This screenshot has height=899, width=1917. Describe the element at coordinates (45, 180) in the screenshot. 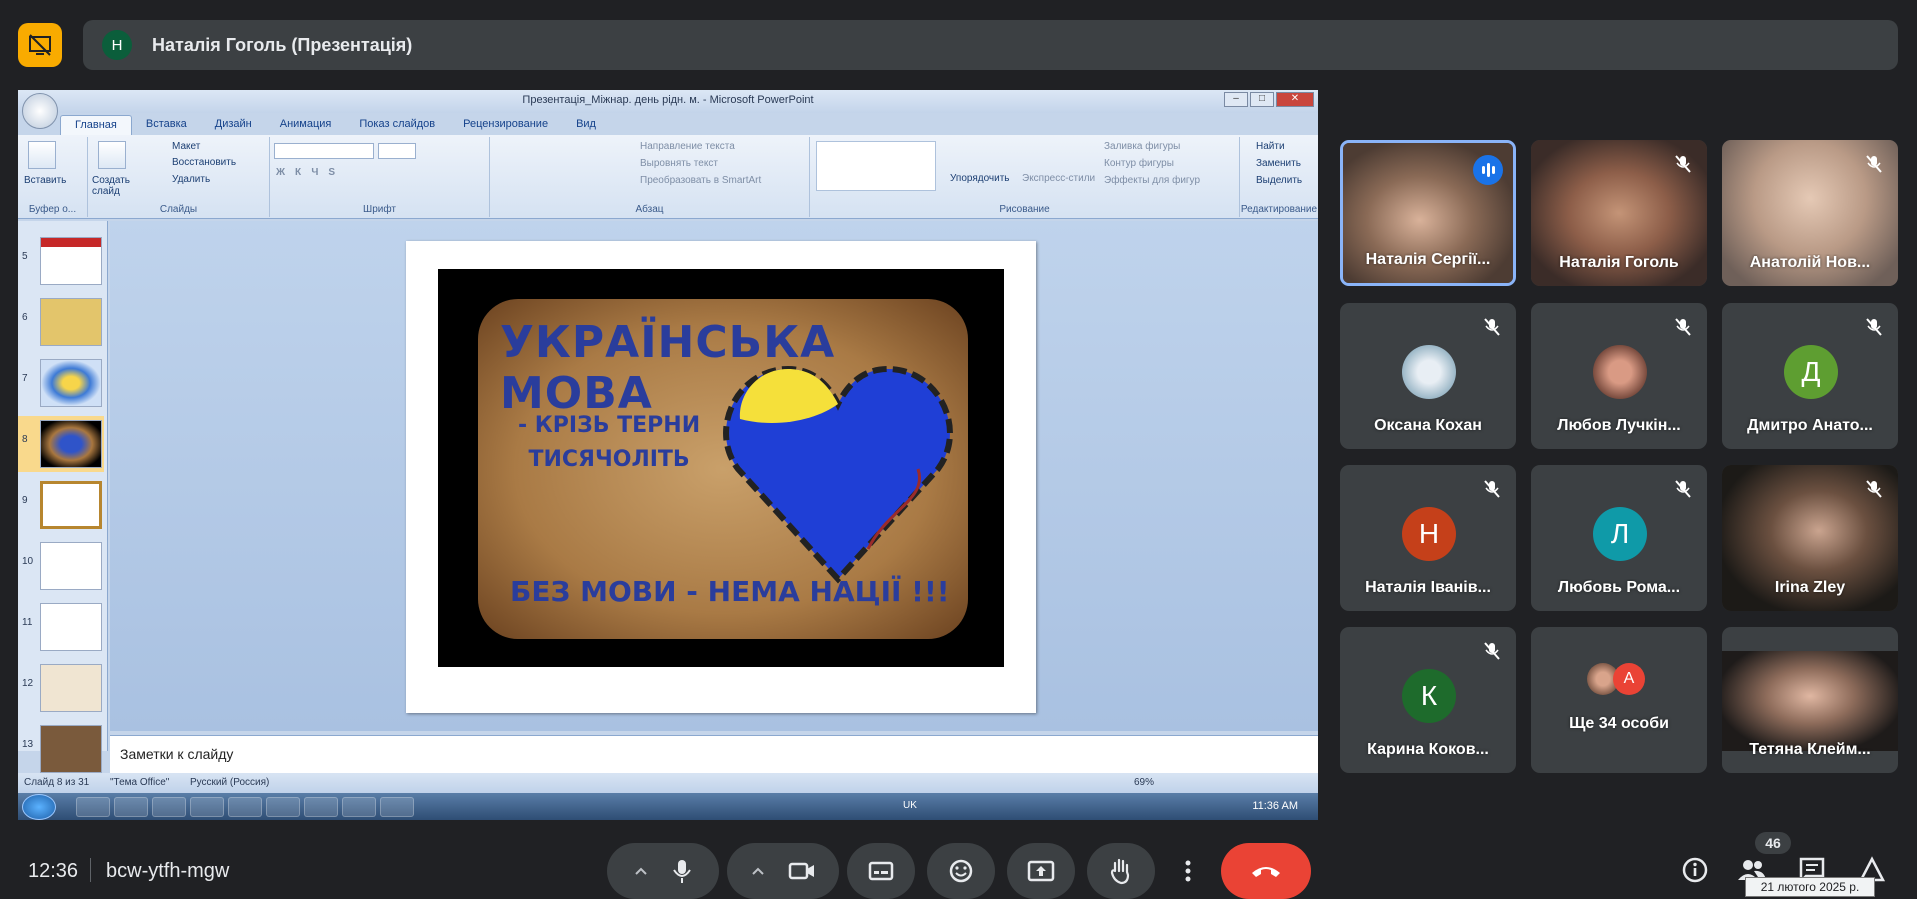

I see `paste-button: Вставить` at that location.